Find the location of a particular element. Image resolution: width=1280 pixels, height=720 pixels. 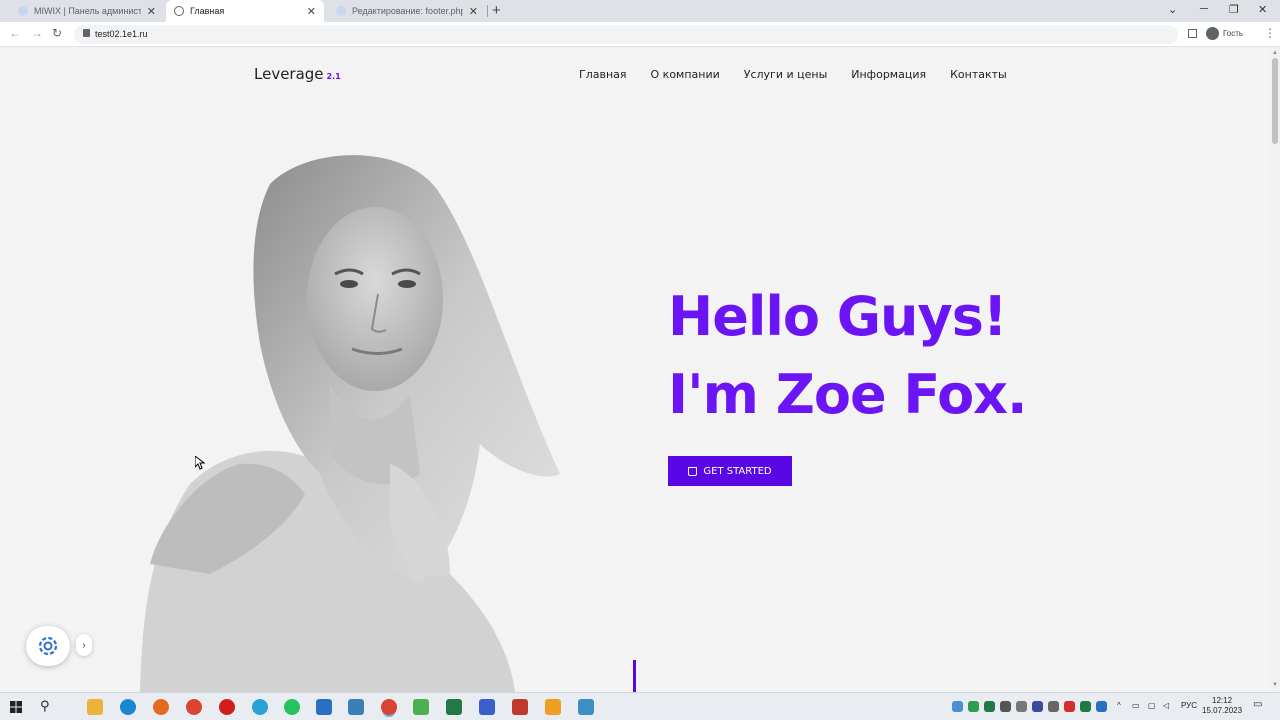

edge-icon is located at coordinates (128, 707).